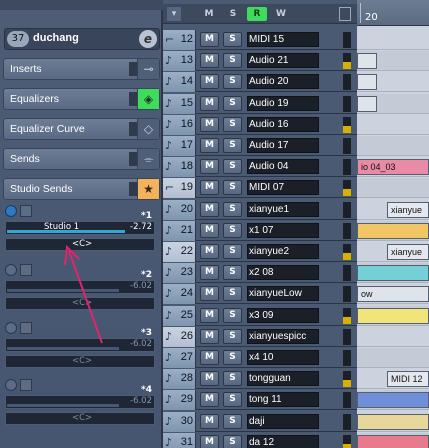  I want to click on track-row: ⌐ 19 M S MIDI 07, so click(260, 188).